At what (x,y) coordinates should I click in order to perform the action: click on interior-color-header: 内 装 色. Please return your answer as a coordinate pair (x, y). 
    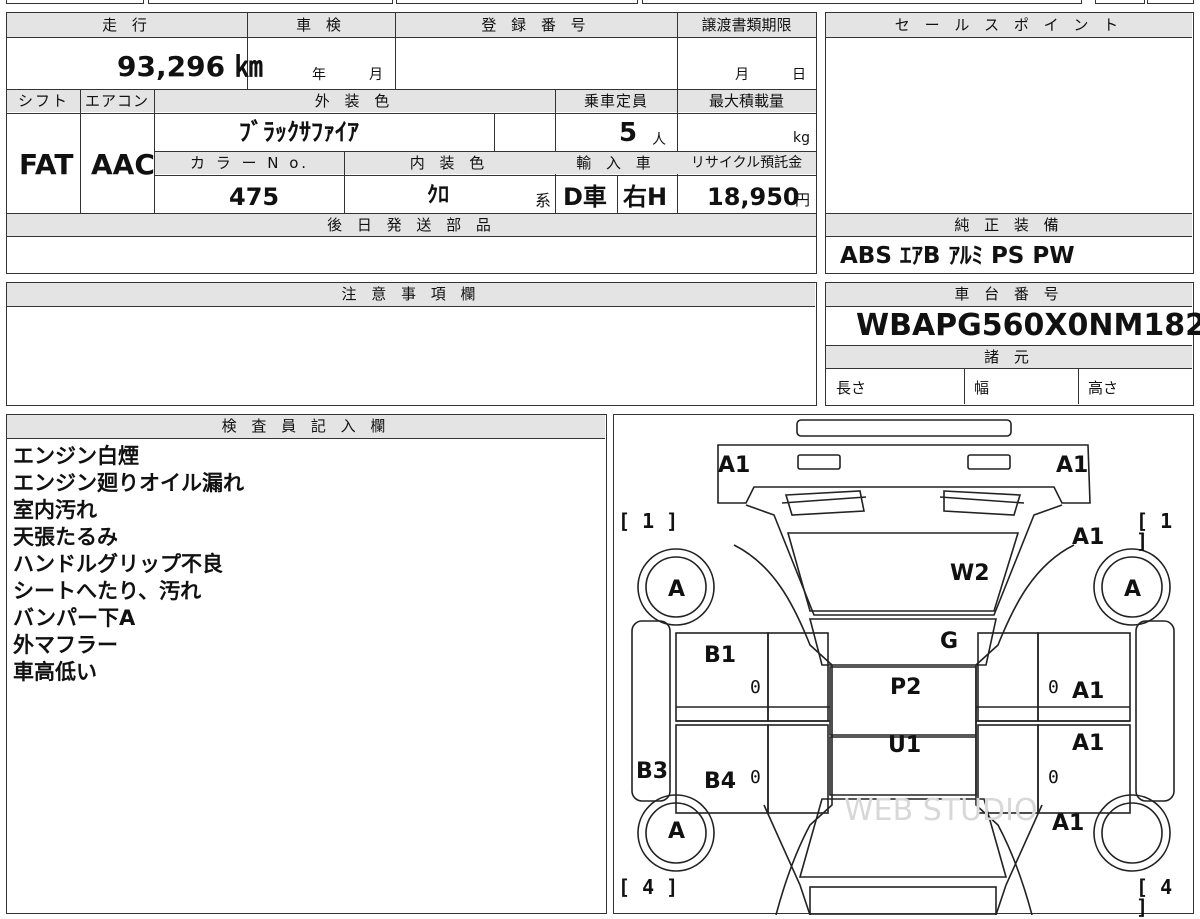
    Looking at the image, I should click on (449, 163).